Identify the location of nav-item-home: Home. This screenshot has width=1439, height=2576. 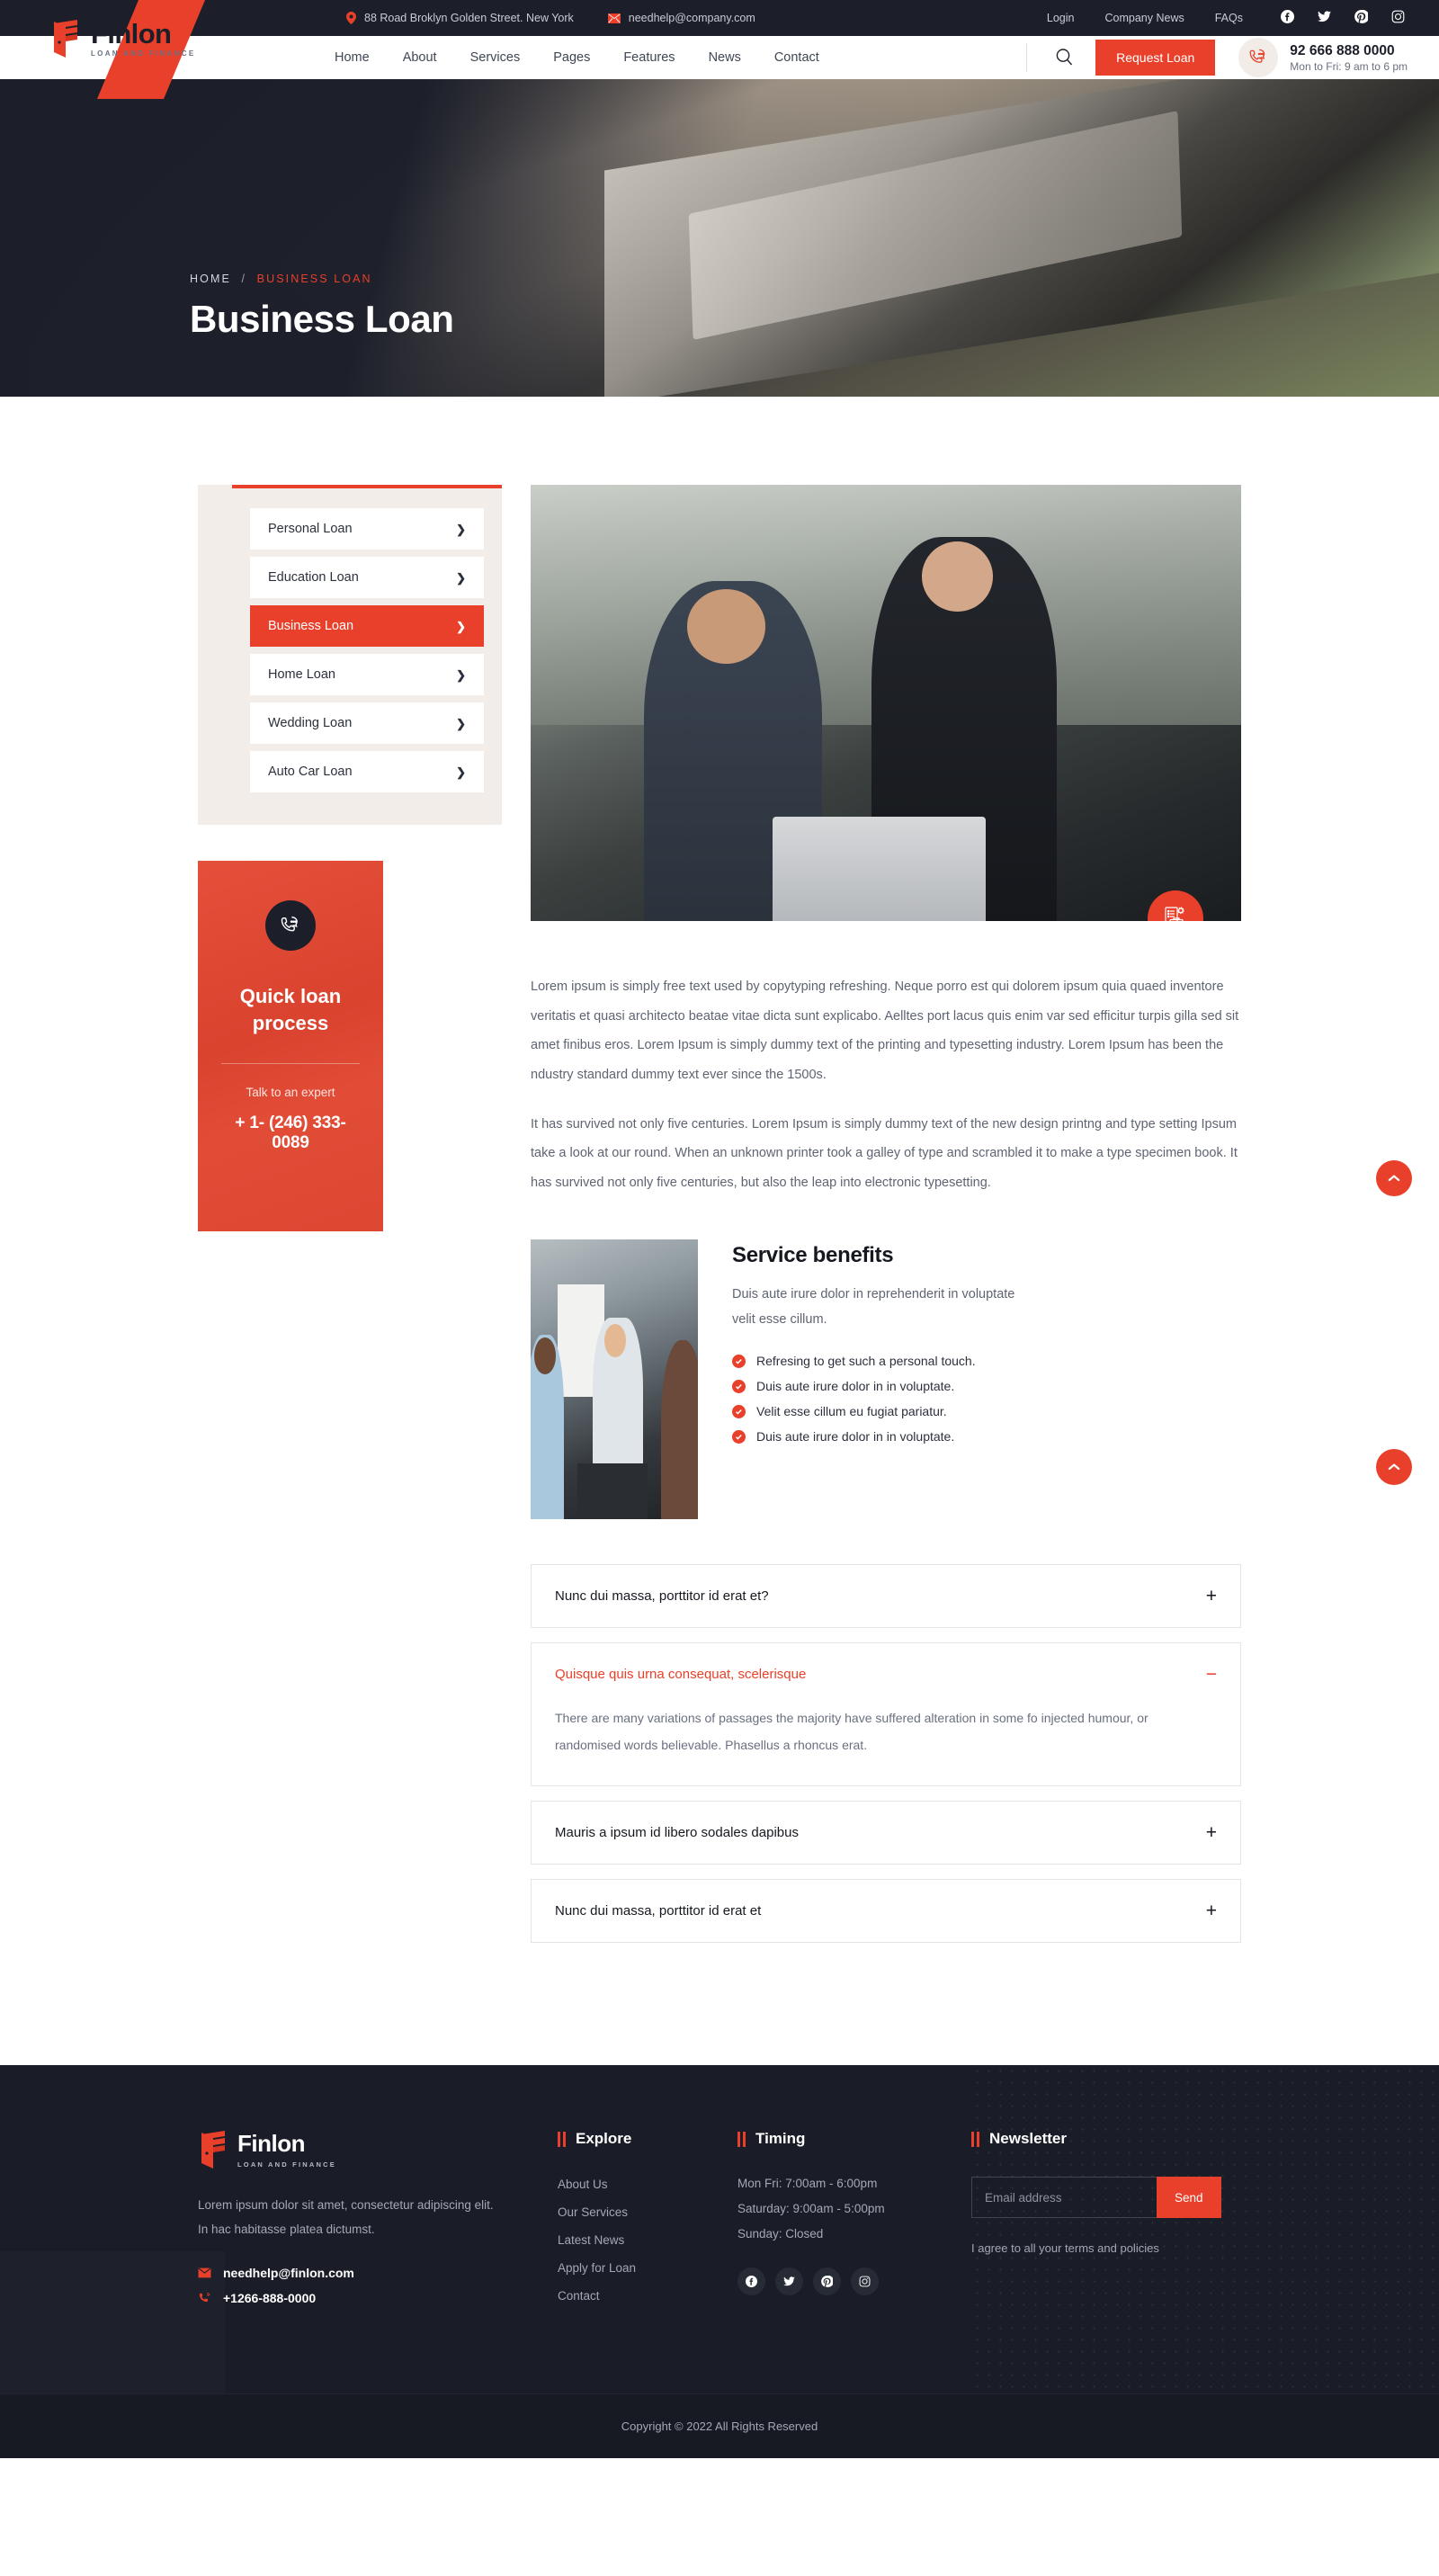
(352, 57).